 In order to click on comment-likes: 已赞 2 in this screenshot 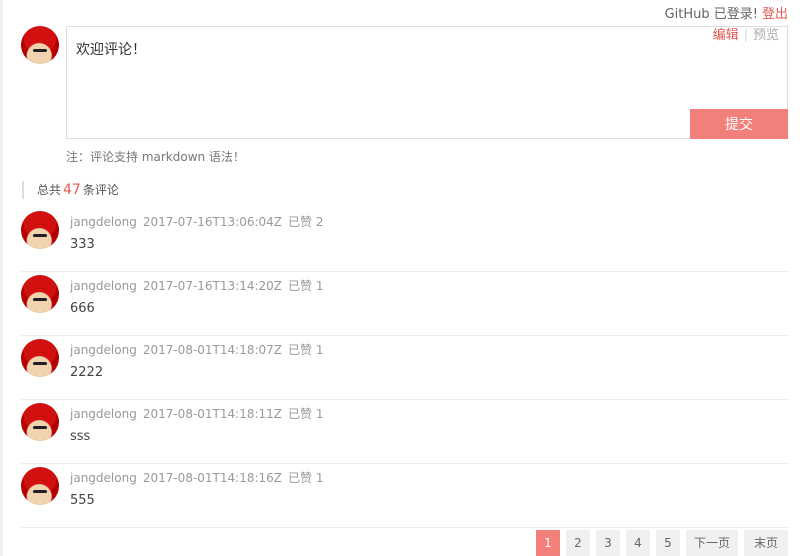, I will do `click(305, 222)`.